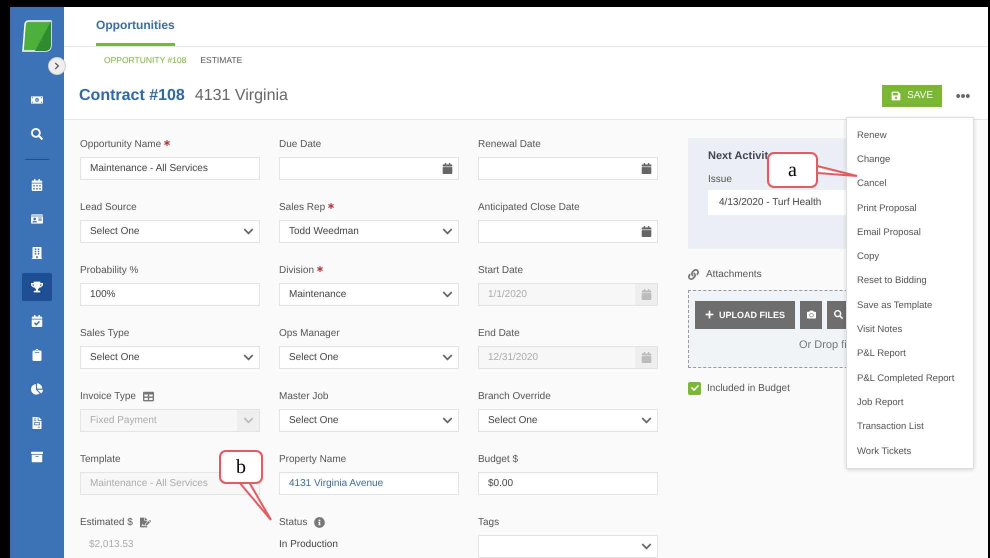 Image resolution: width=990 pixels, height=558 pixels. I want to click on field-label: Master Job, so click(303, 396).